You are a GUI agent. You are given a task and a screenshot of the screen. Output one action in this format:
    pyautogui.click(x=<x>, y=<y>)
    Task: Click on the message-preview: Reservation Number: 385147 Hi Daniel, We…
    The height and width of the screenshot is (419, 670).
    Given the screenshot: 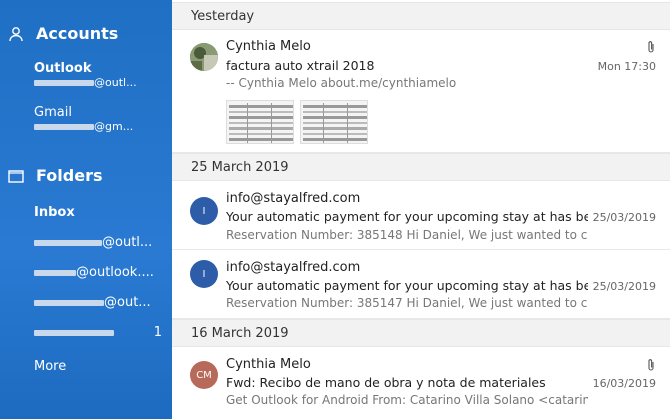 What is the action you would take?
    pyautogui.click(x=407, y=303)
    